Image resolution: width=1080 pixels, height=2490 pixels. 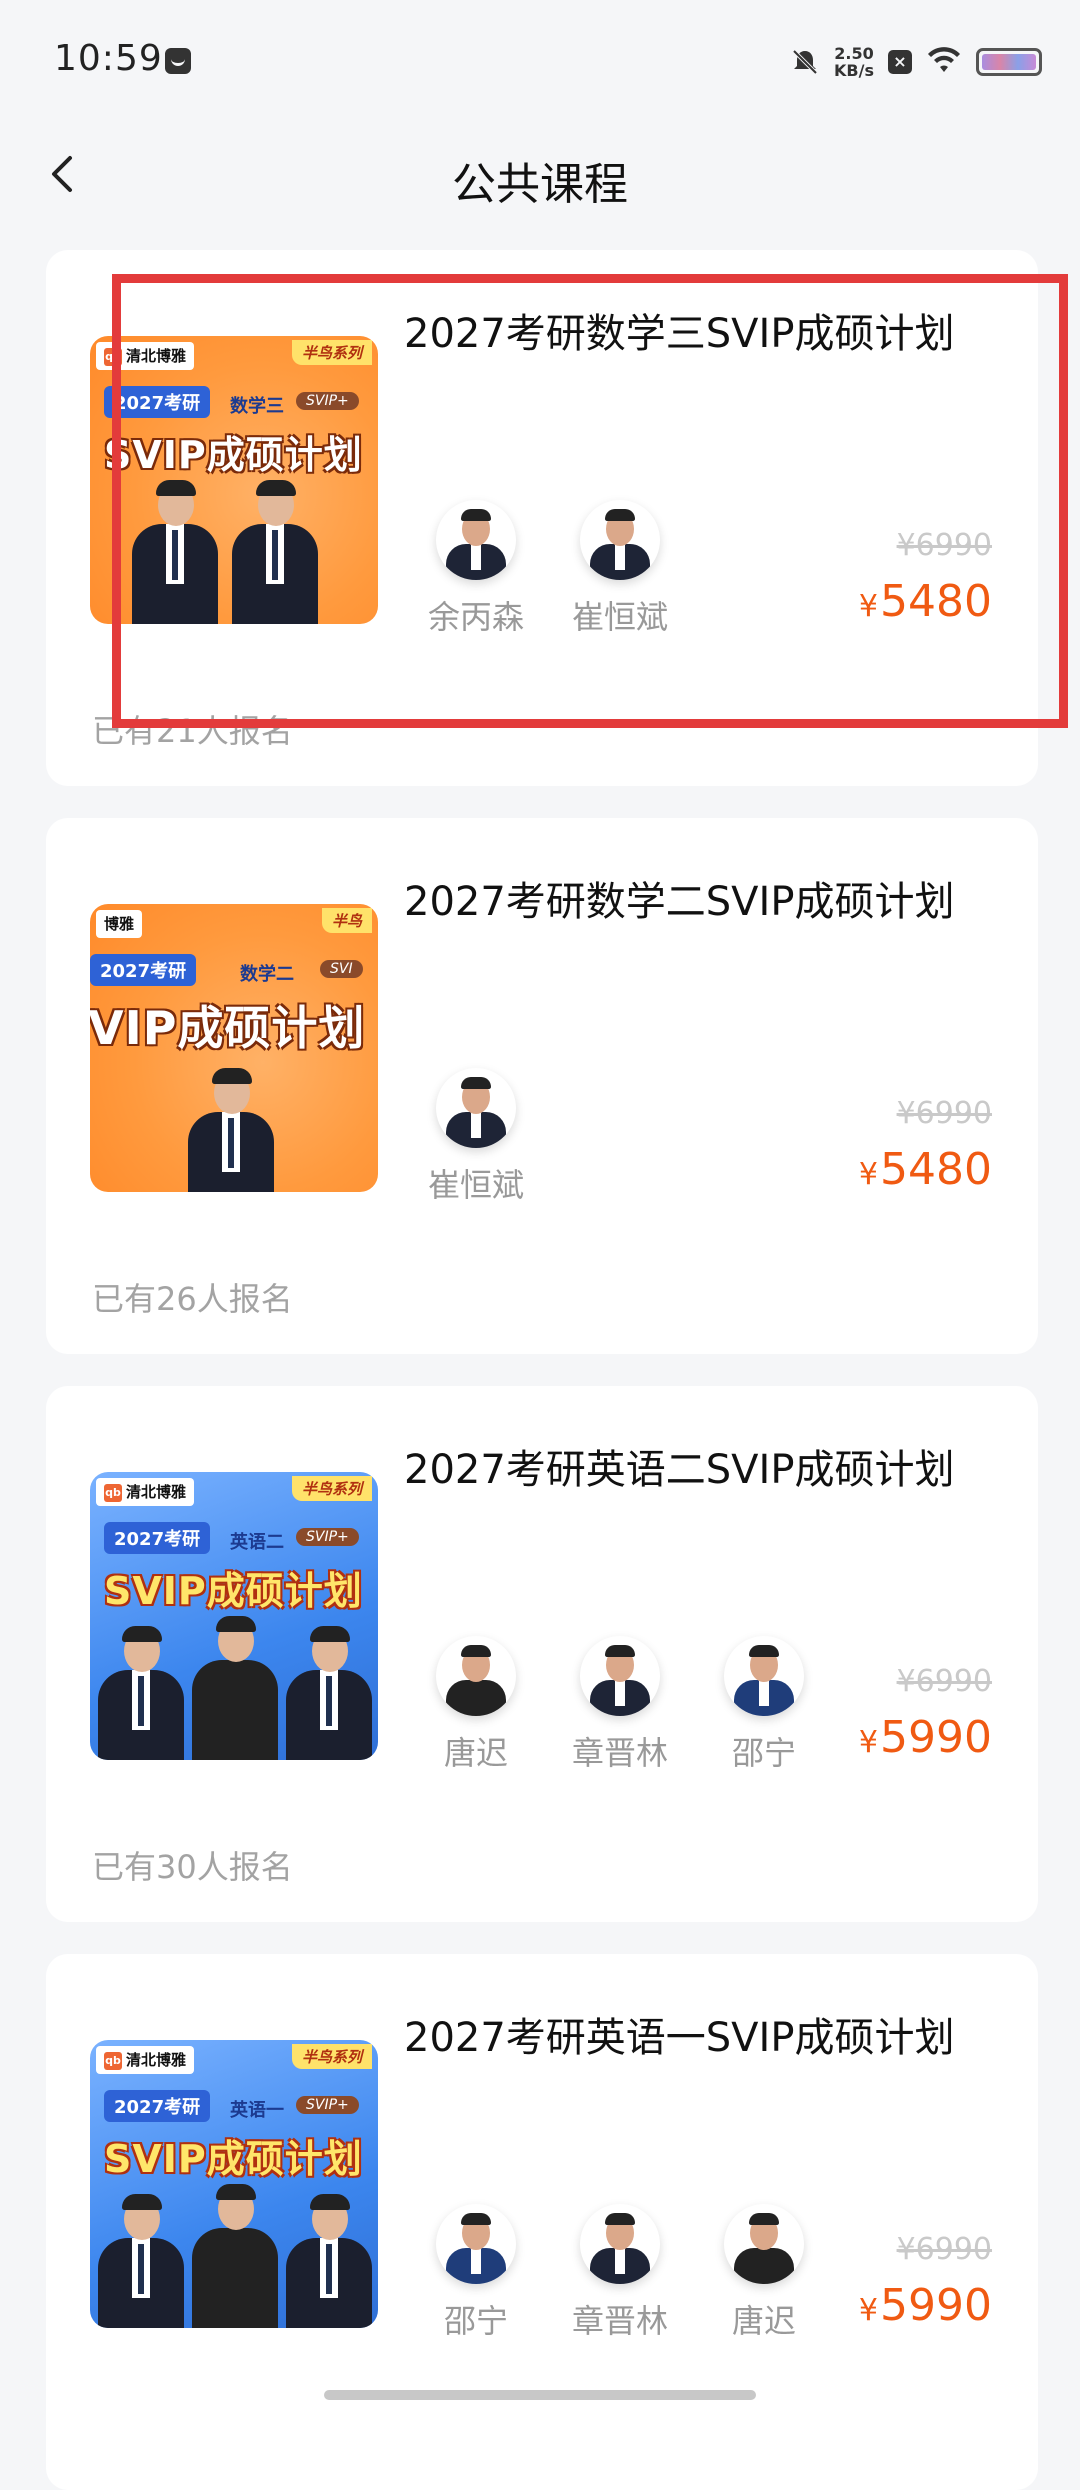 I want to click on course-cover-image: qb 清北博雅 半鸟系列 2027考研 英语一 SVIP+ SVIP成硕计划, so click(x=234, y=2184).